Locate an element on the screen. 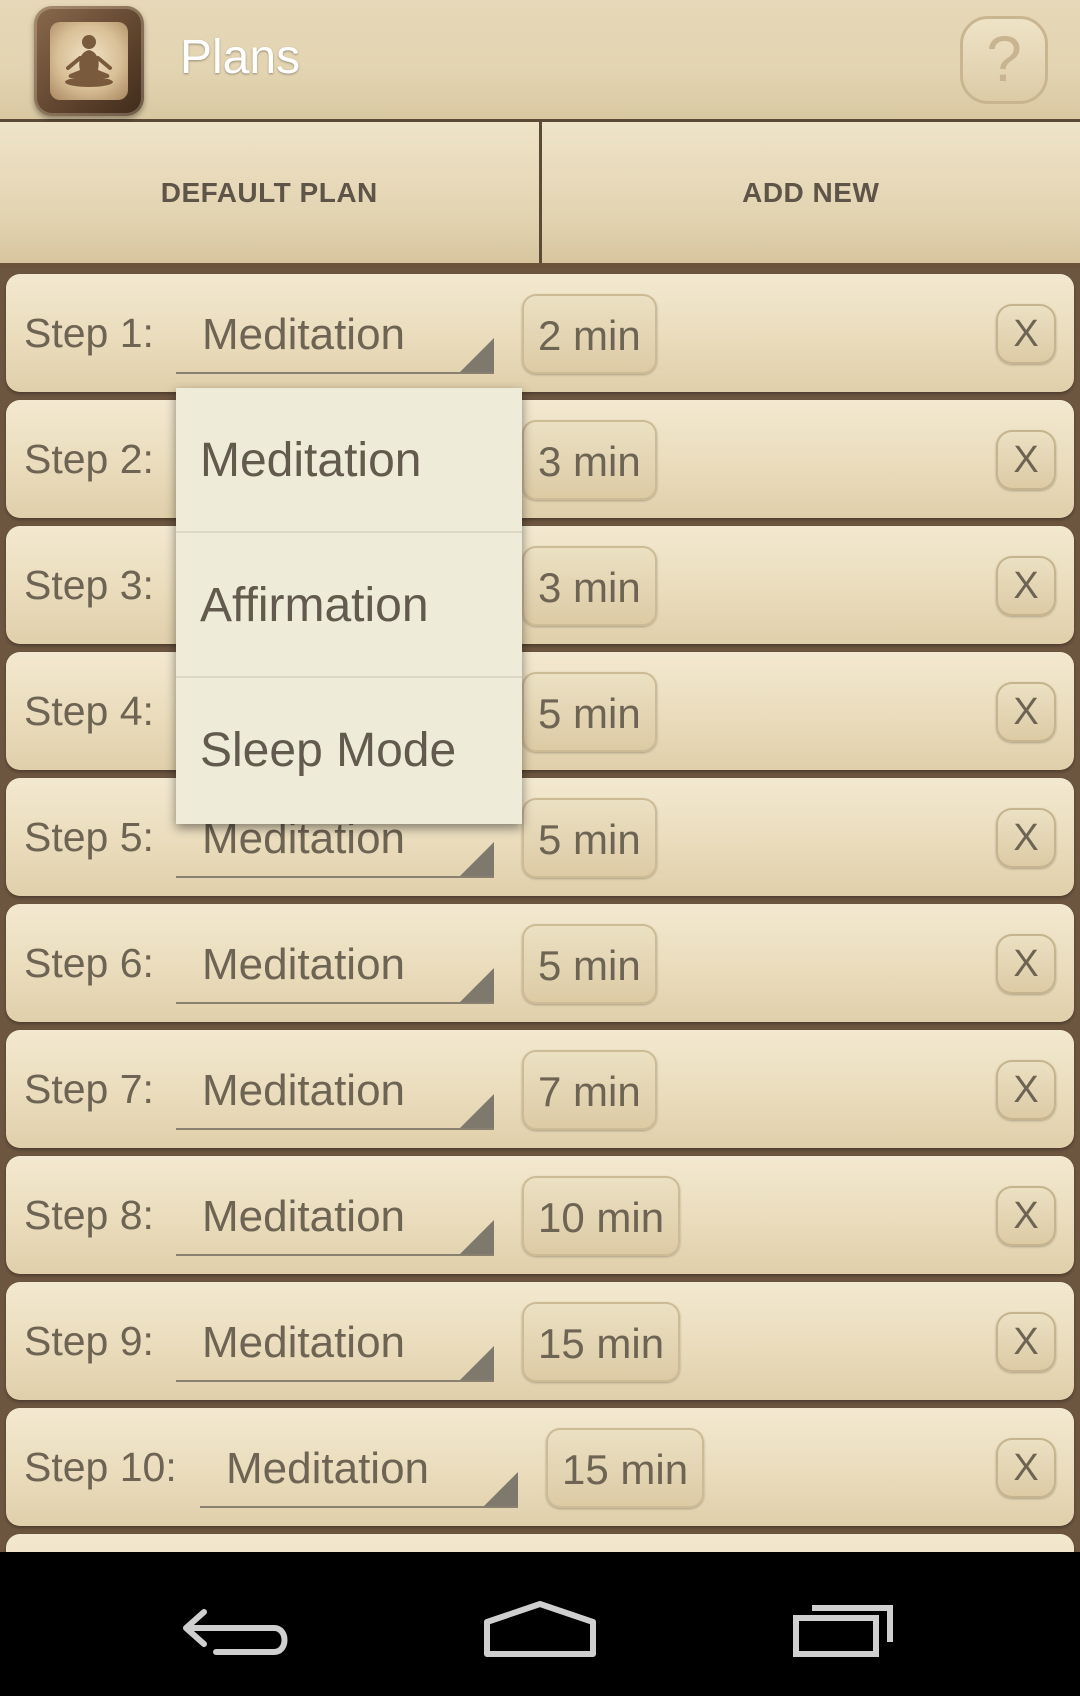  page-title: Plans is located at coordinates (240, 57).